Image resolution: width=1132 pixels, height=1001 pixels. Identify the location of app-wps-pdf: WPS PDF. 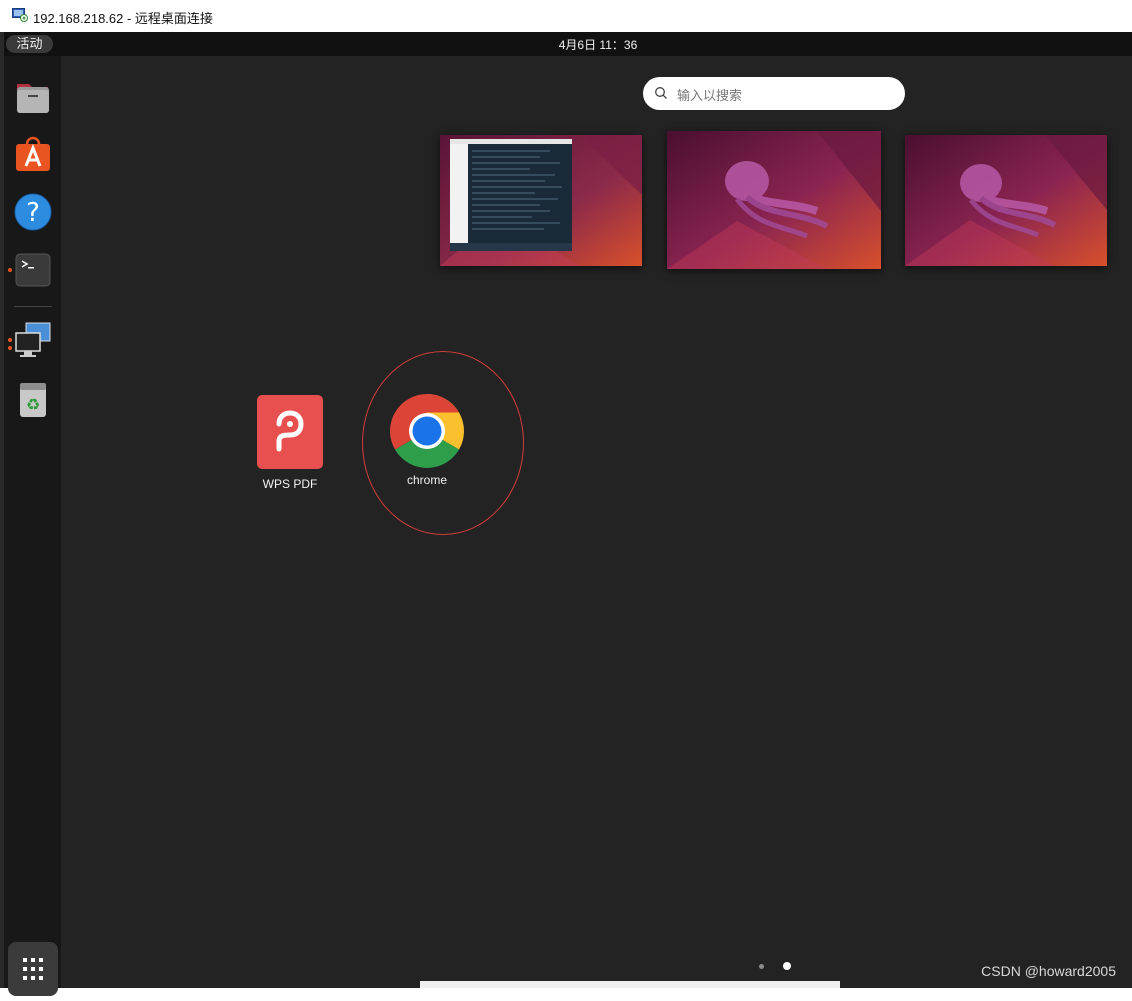
(290, 443).